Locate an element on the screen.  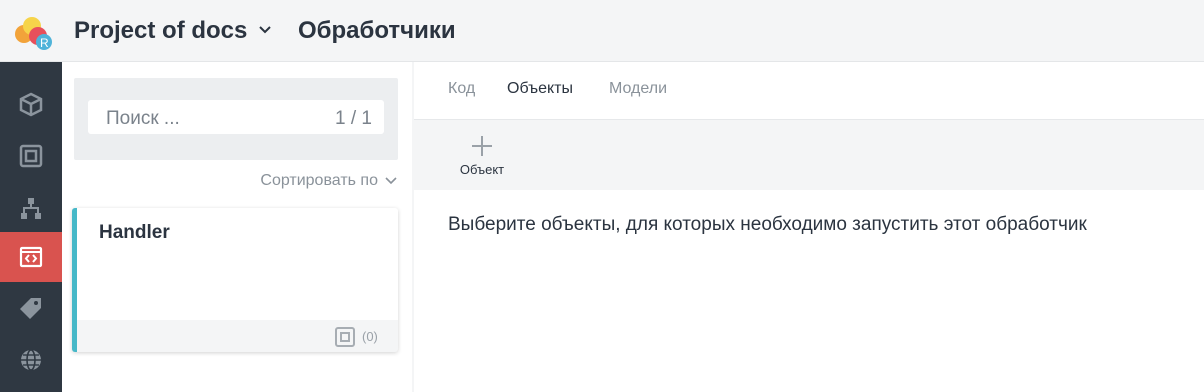
plus-icon is located at coordinates (482, 146).